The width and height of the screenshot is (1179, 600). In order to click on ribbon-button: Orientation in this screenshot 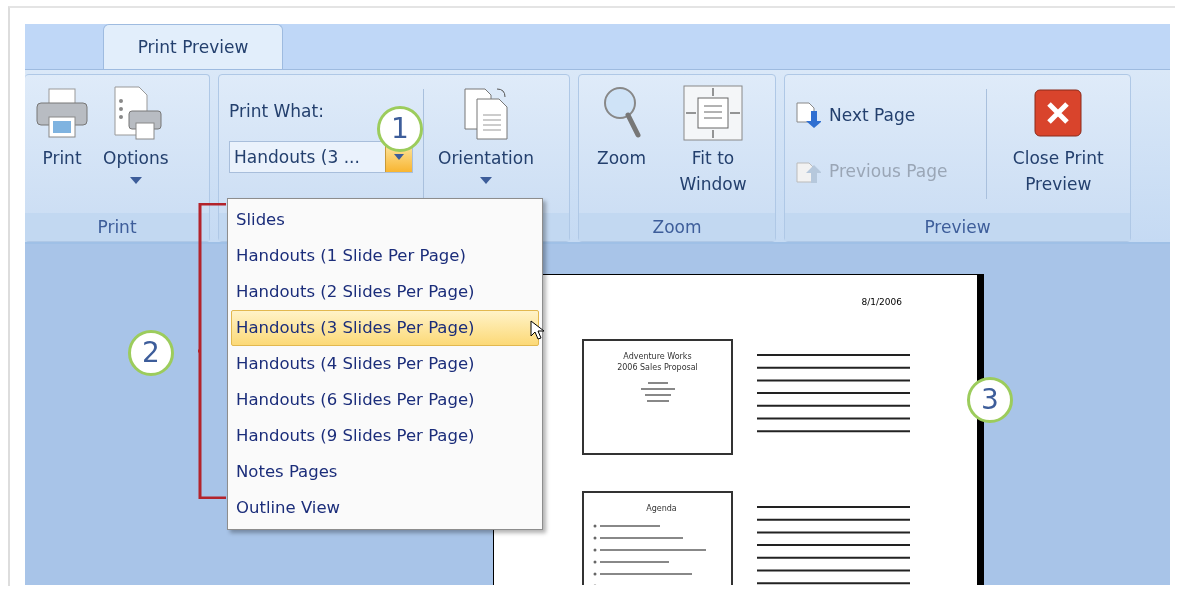, I will do `click(486, 132)`.